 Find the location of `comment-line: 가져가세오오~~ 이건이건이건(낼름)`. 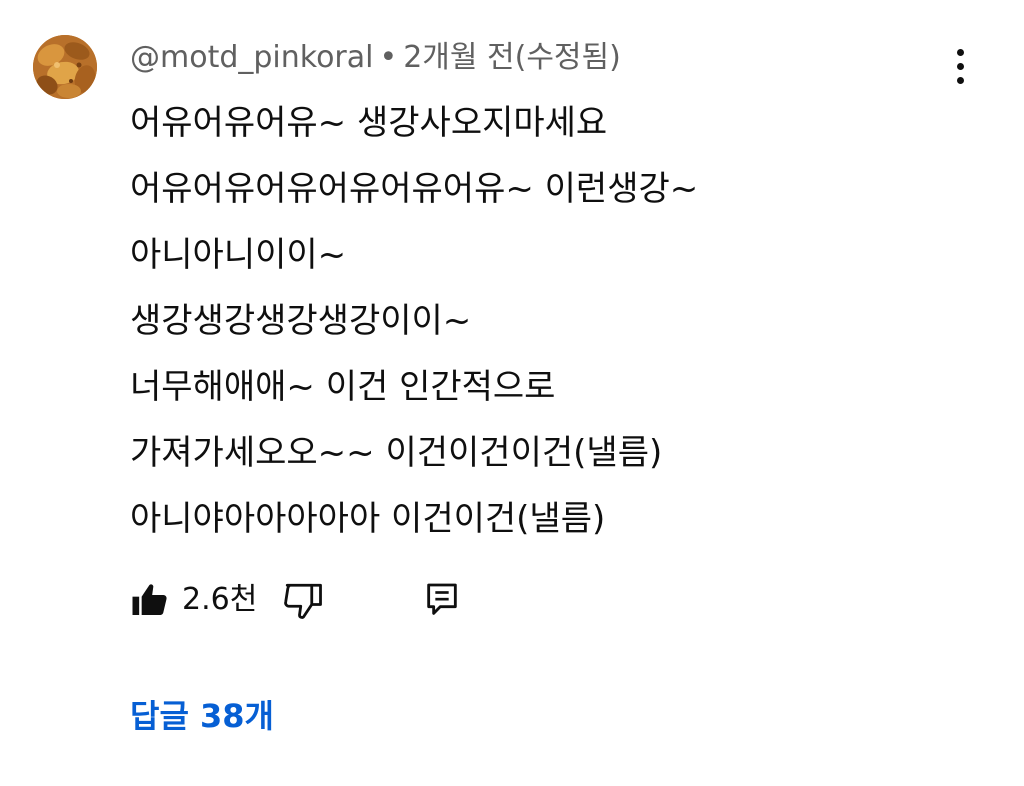

comment-line: 가져가세오오~~ 이건이건이건(낼름) is located at coordinates (396, 453).